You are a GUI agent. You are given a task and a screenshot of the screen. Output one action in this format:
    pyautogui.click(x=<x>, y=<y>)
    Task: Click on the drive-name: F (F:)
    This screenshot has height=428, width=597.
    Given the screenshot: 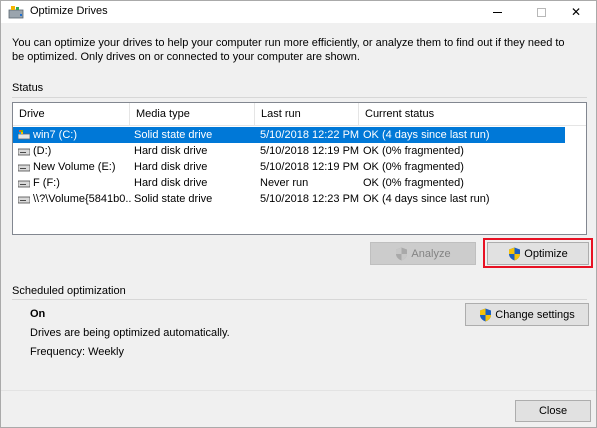 What is the action you would take?
    pyautogui.click(x=46, y=183)
    